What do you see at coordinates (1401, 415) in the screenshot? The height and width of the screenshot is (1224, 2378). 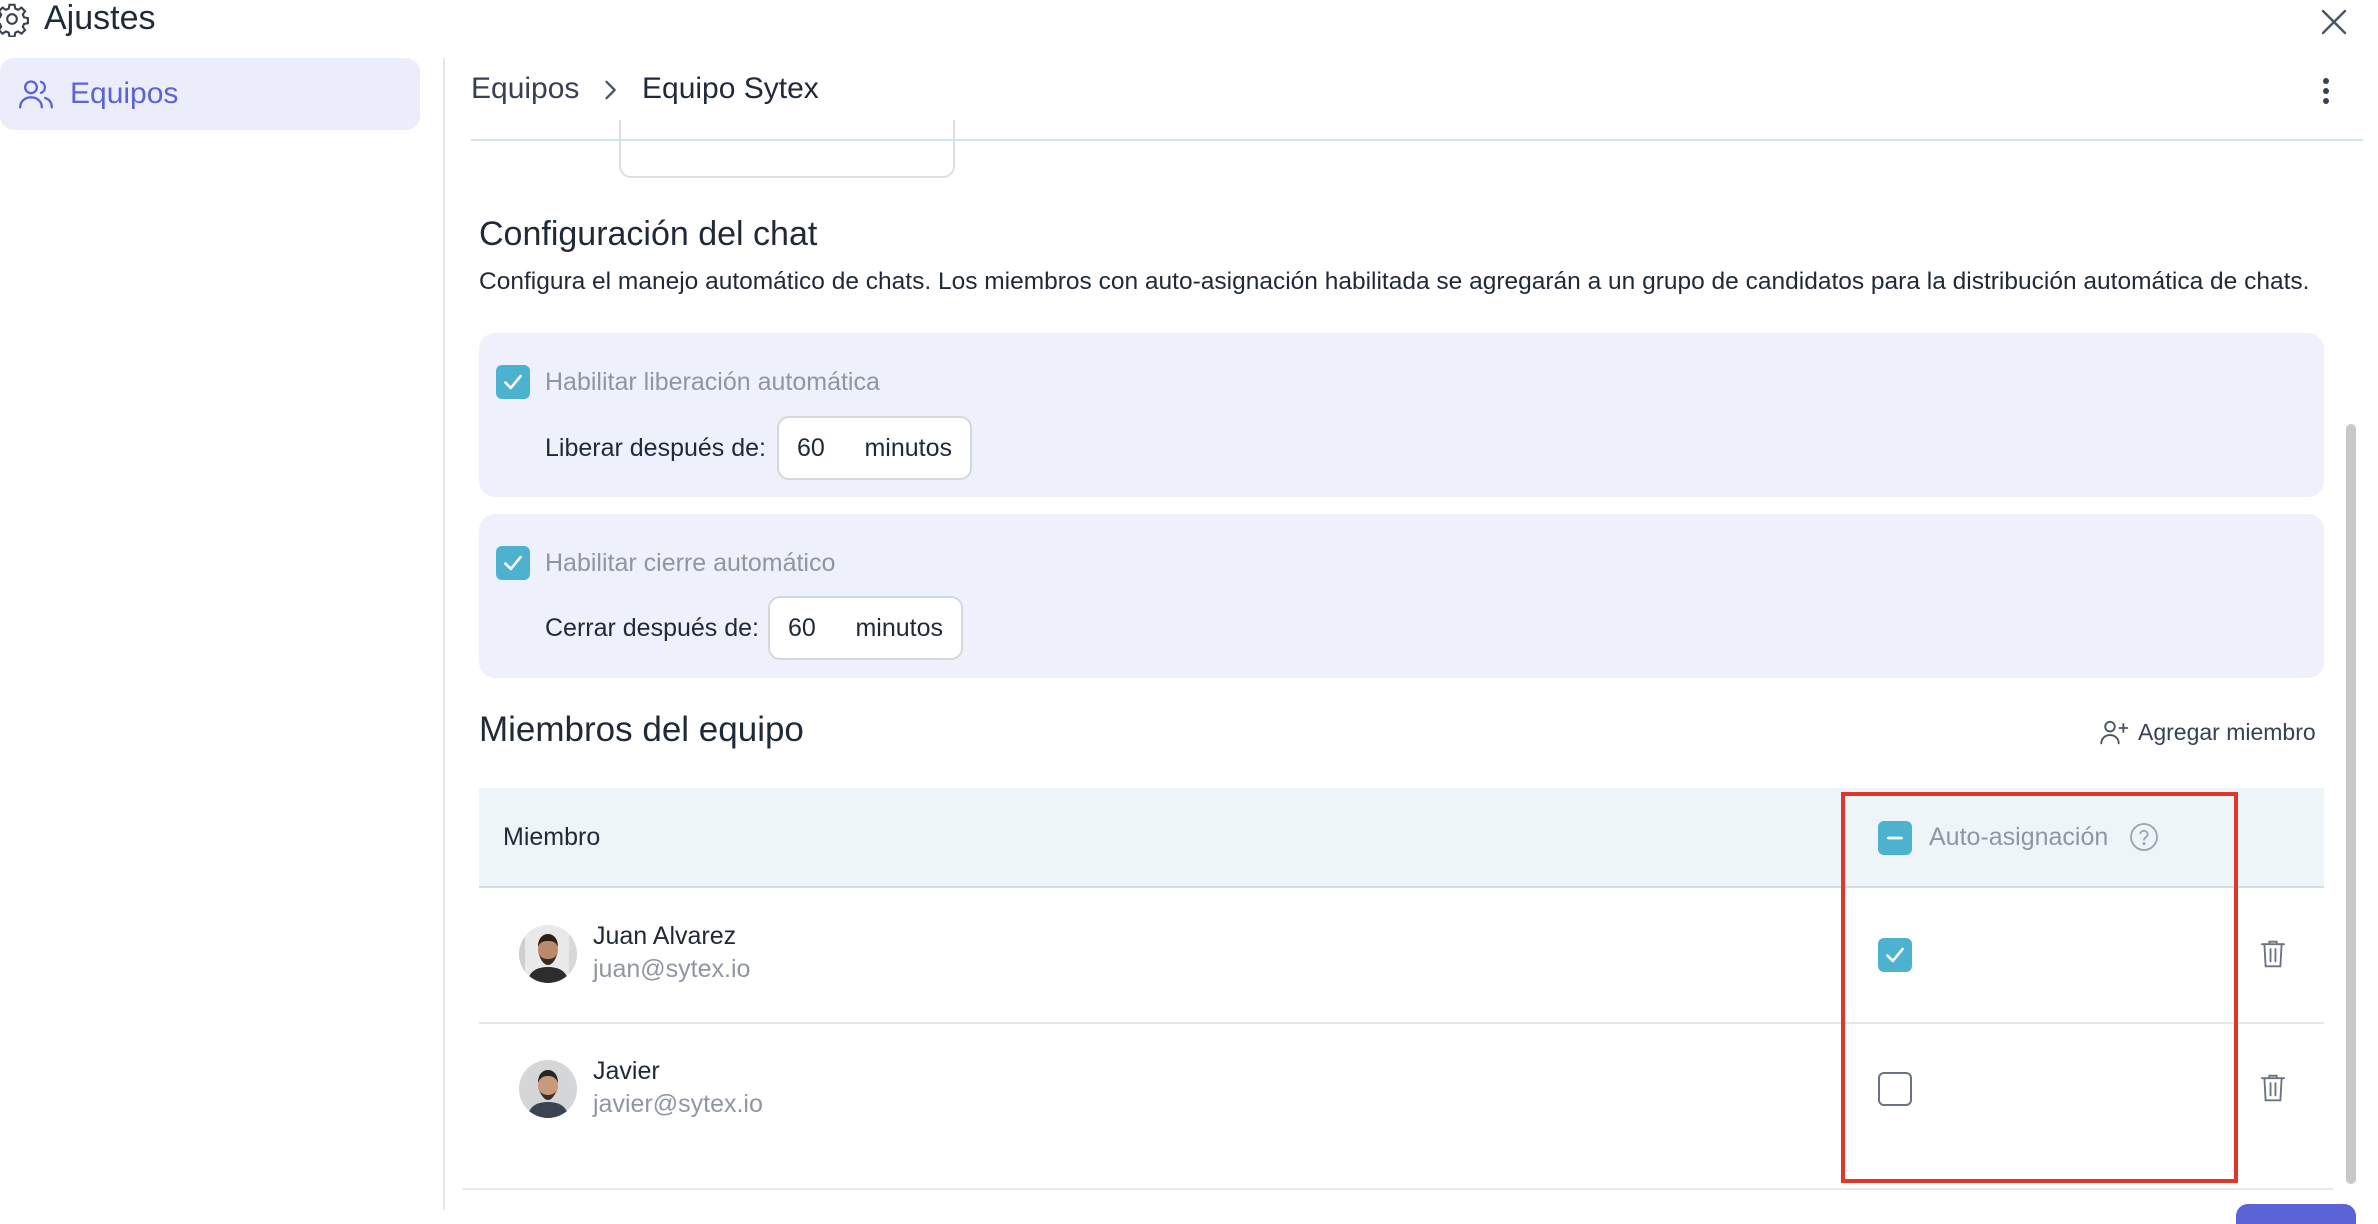 I see `auto-release-panel` at bounding box center [1401, 415].